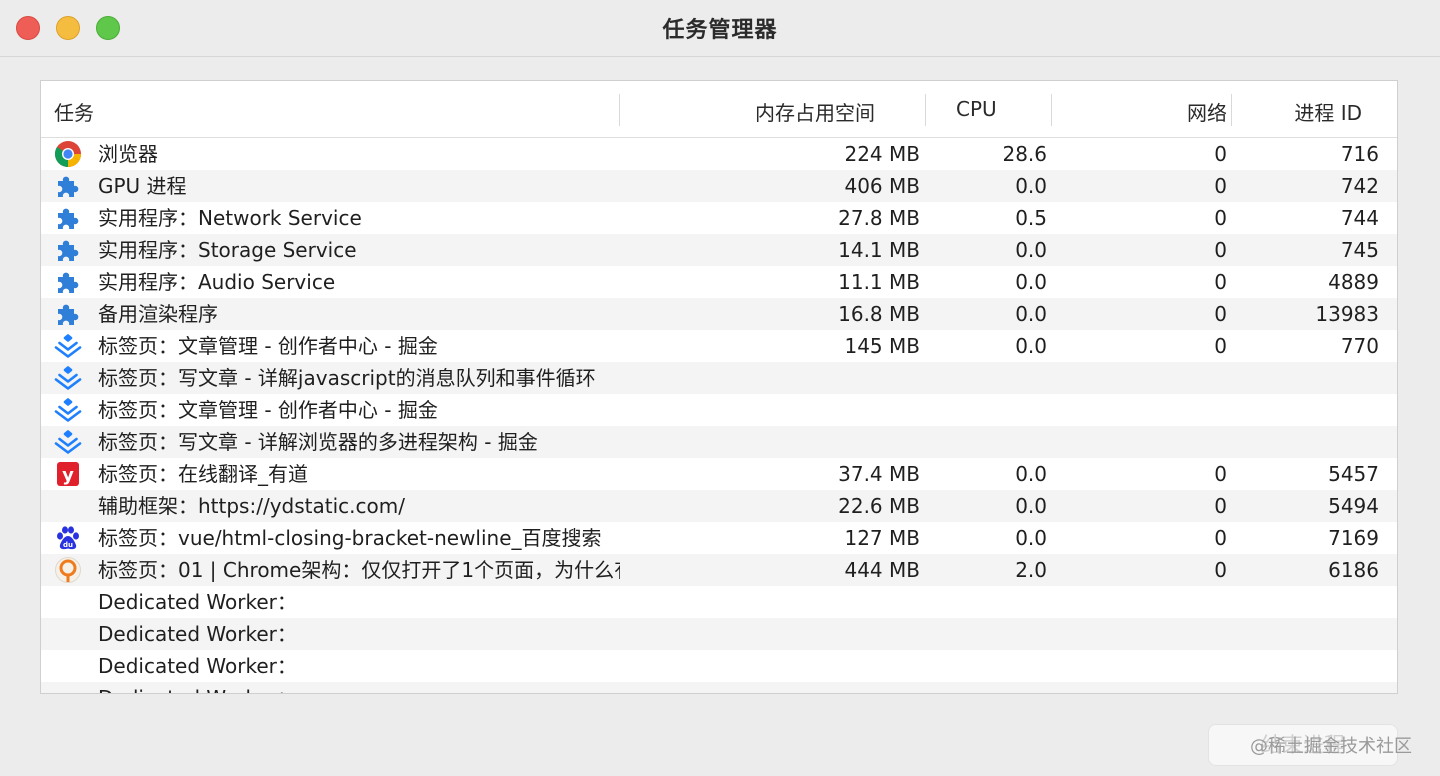 This screenshot has height=776, width=1440. Describe the element at coordinates (879, 474) in the screenshot. I see `process-memory: 37.4 MB` at that location.